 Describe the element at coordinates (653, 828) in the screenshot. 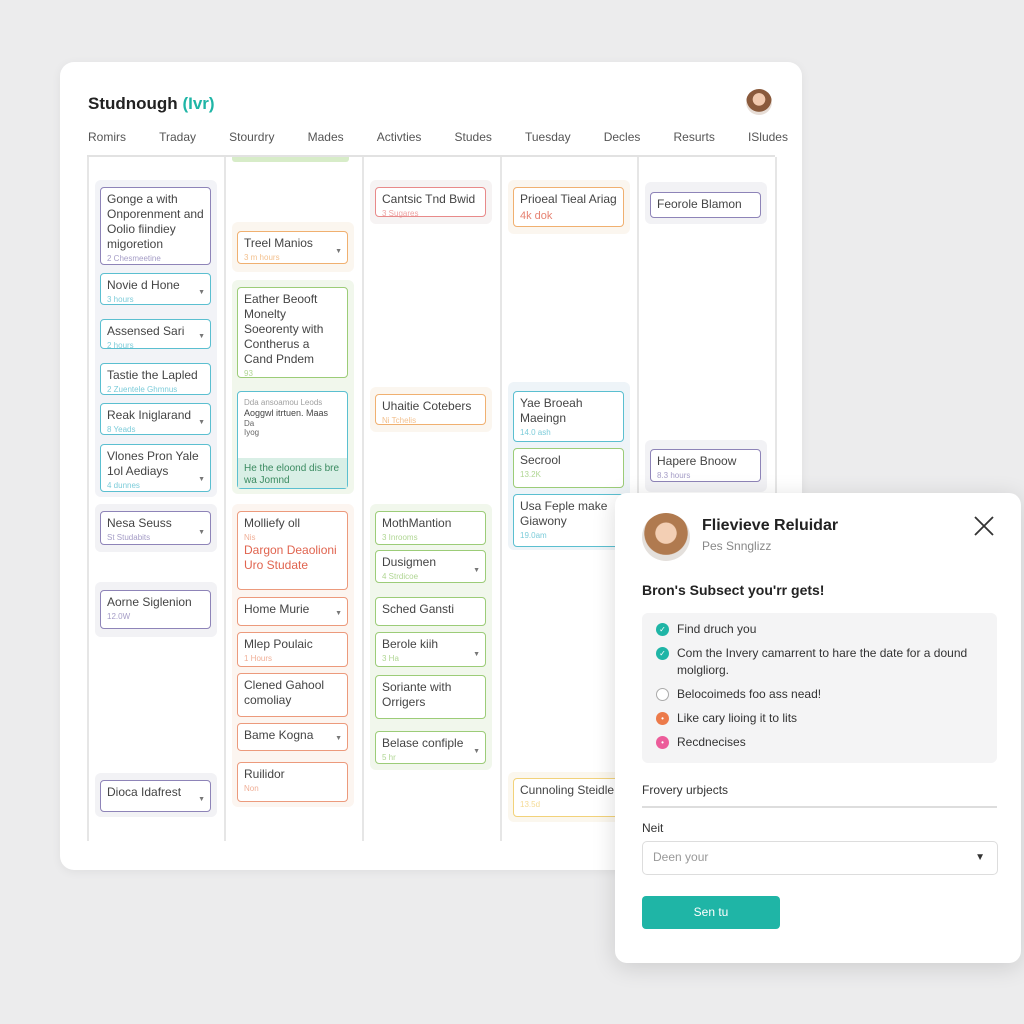

I see `field-label-next: Neit` at that location.